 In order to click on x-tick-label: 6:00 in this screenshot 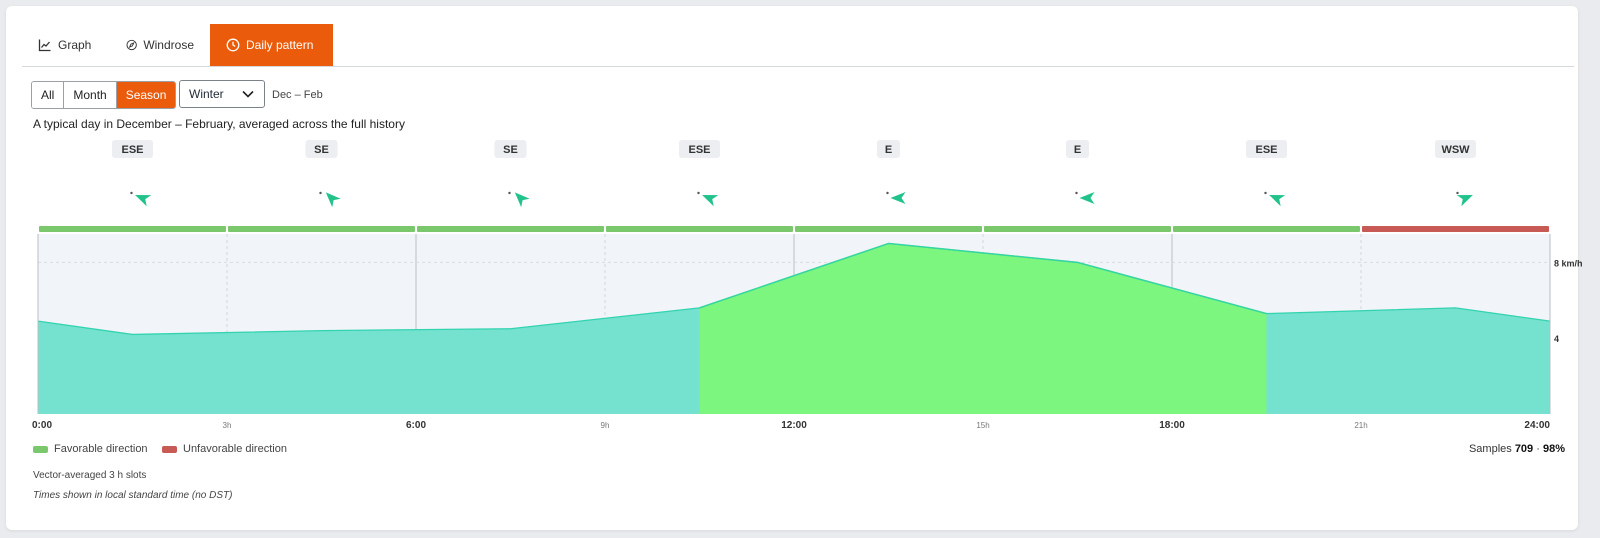, I will do `click(416, 425)`.